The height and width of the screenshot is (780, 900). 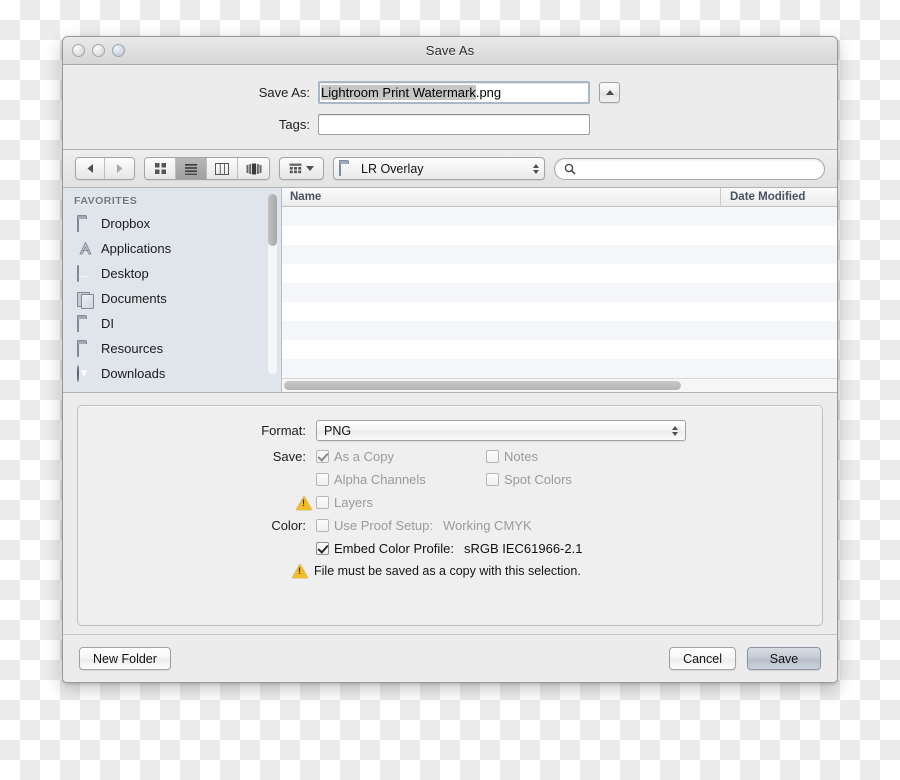 I want to click on back-button, so click(x=90, y=168).